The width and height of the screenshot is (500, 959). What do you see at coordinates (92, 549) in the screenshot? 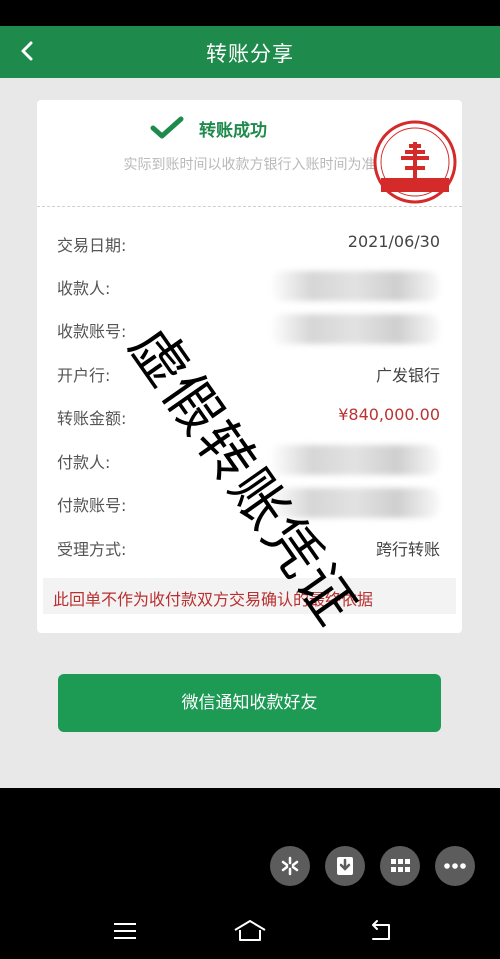
I see `row-label: 受理方式:` at bounding box center [92, 549].